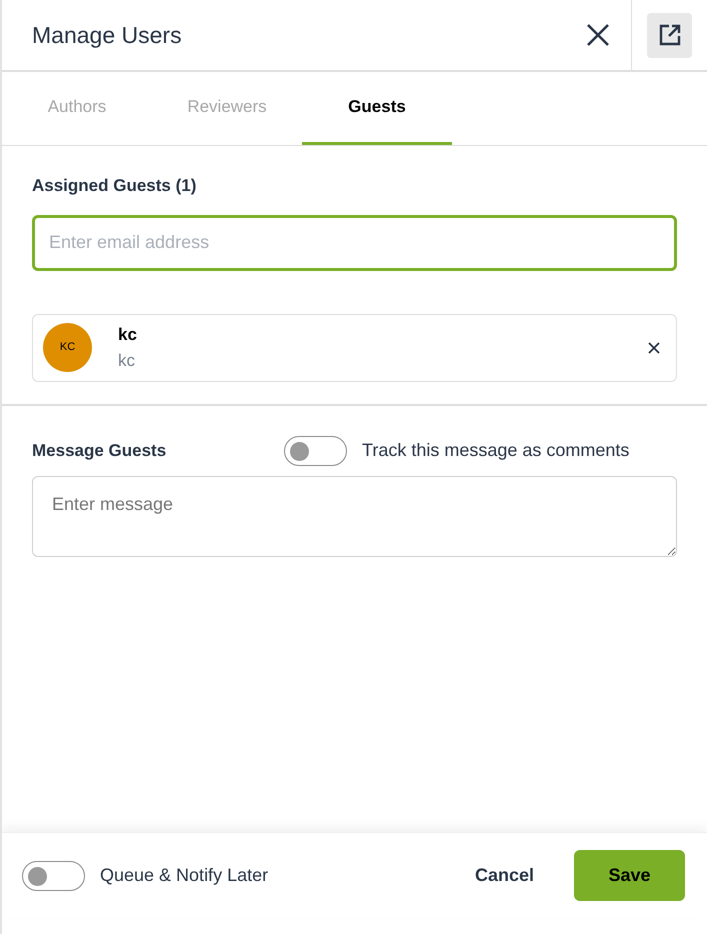  What do you see at coordinates (107, 35) in the screenshot?
I see `dialog-title: Manage Users` at bounding box center [107, 35].